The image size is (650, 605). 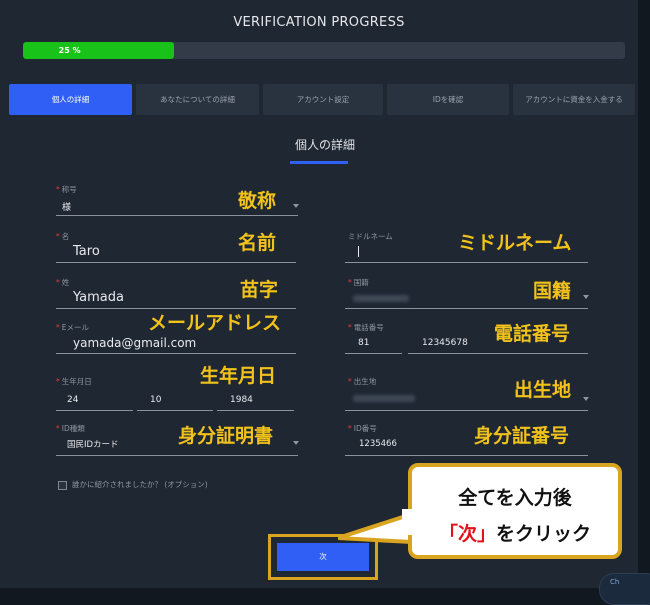 What do you see at coordinates (373, 338) in the screenshot?
I see `phone-country-code-field: * 電話番号 81` at bounding box center [373, 338].